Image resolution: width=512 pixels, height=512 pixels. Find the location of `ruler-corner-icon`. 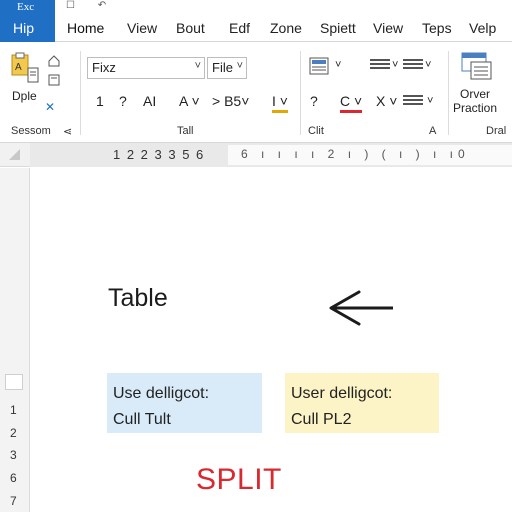

ruler-corner-icon is located at coordinates (14, 154).